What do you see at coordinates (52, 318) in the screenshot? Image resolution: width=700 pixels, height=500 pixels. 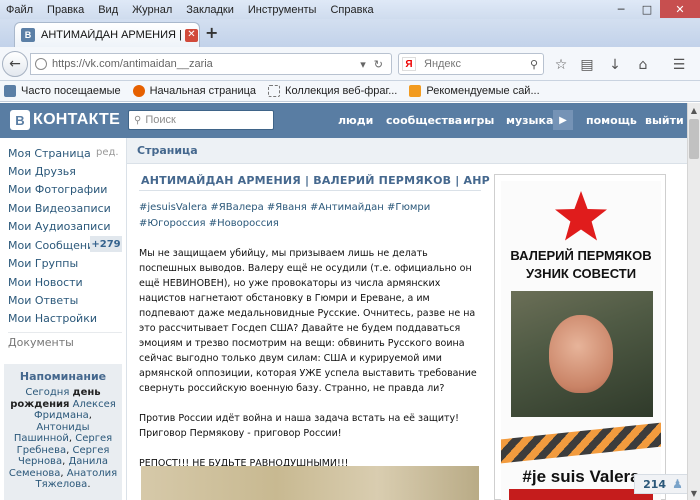 I see `sidebar-item-settings: Мои Настройки` at bounding box center [52, 318].